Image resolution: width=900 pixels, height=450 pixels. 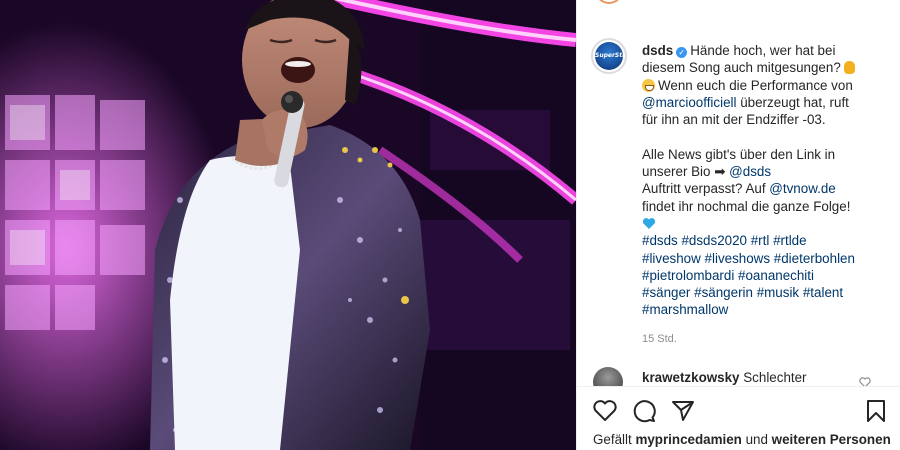 I want to click on avatar-logo-text: SuperStar, so click(x=611, y=55).